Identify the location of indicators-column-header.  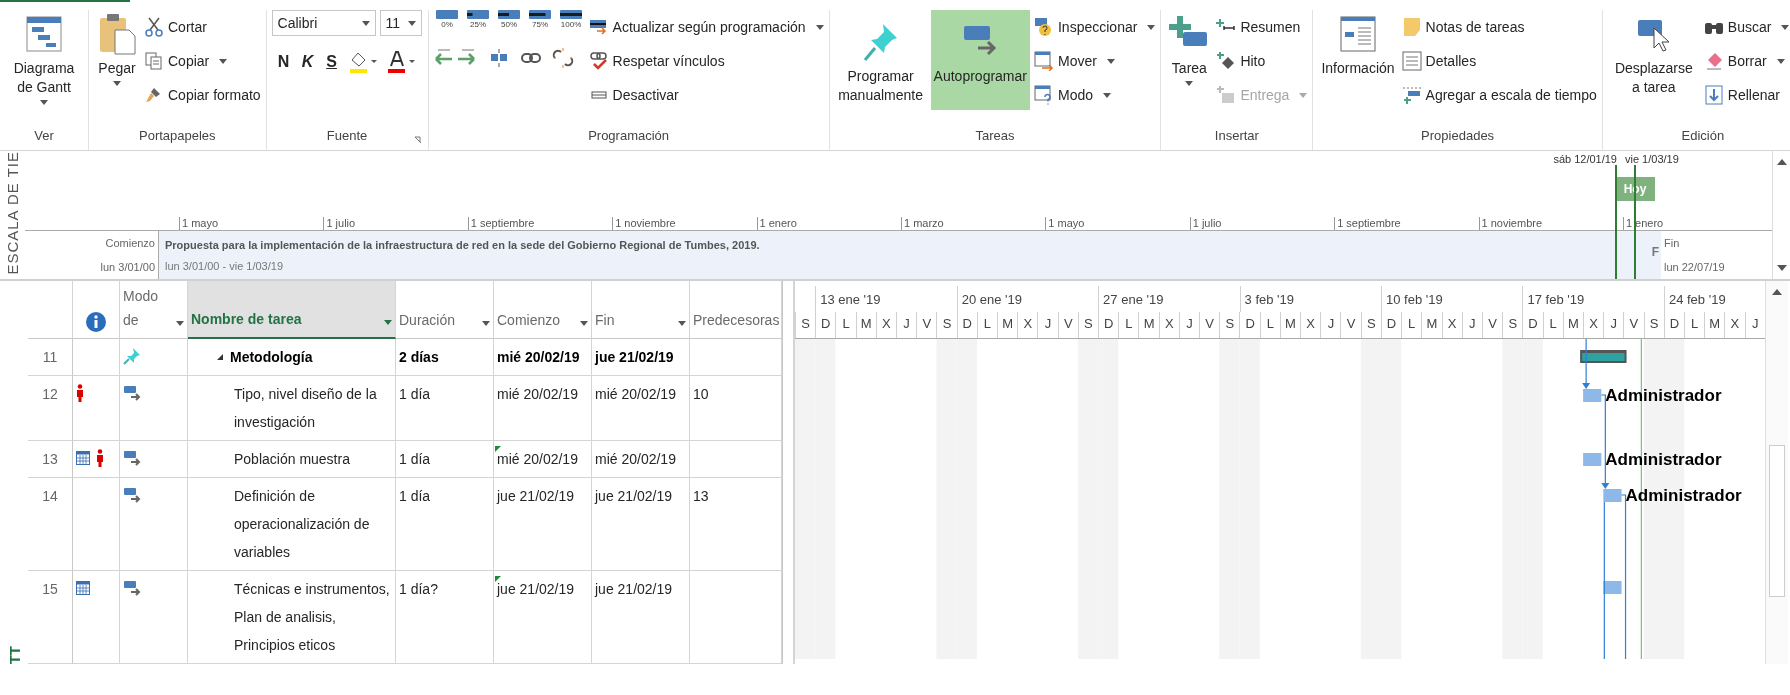
(96, 310).